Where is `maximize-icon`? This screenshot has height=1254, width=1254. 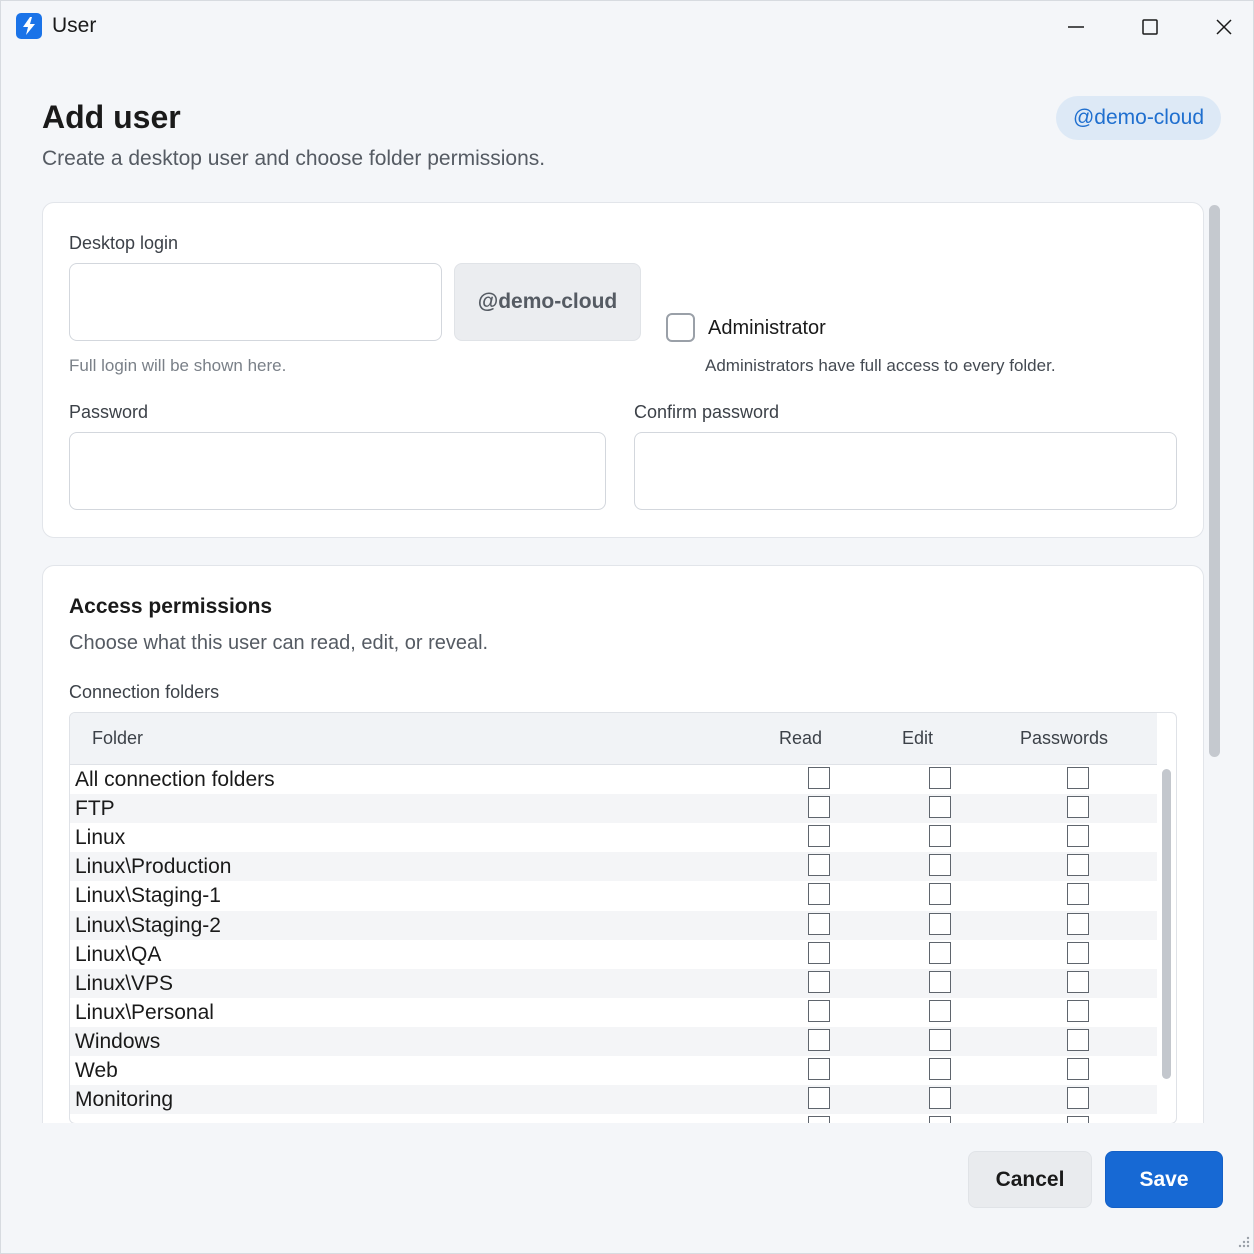
maximize-icon is located at coordinates (1150, 27).